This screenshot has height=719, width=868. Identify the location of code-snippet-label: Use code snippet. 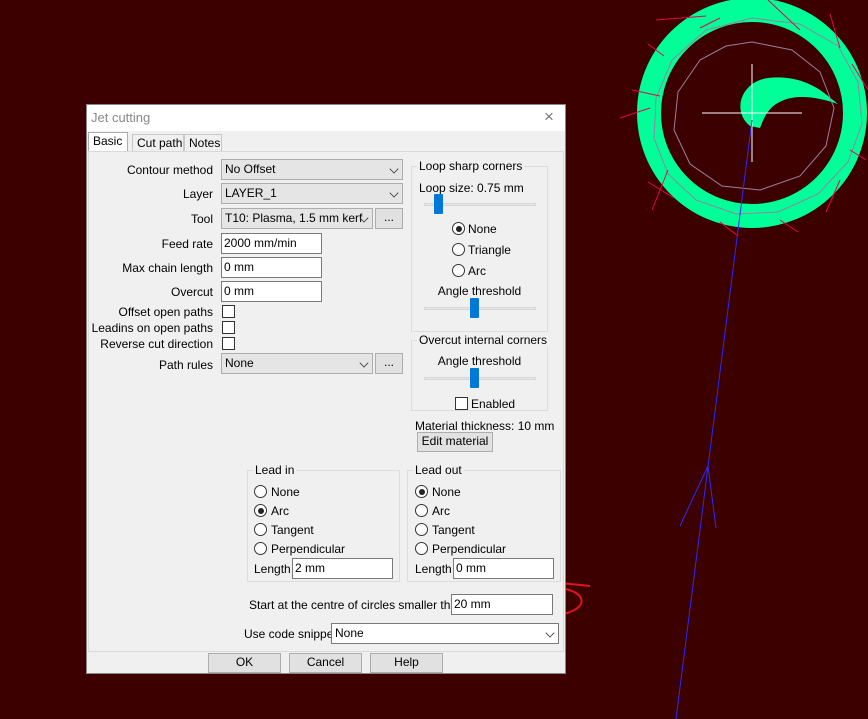
(290, 634).